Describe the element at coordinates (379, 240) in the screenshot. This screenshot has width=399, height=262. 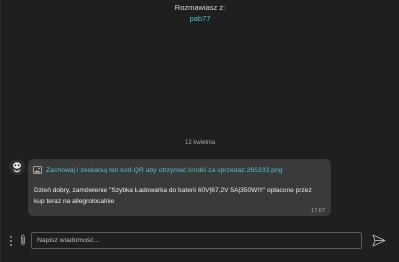
I see `send-icon` at that location.